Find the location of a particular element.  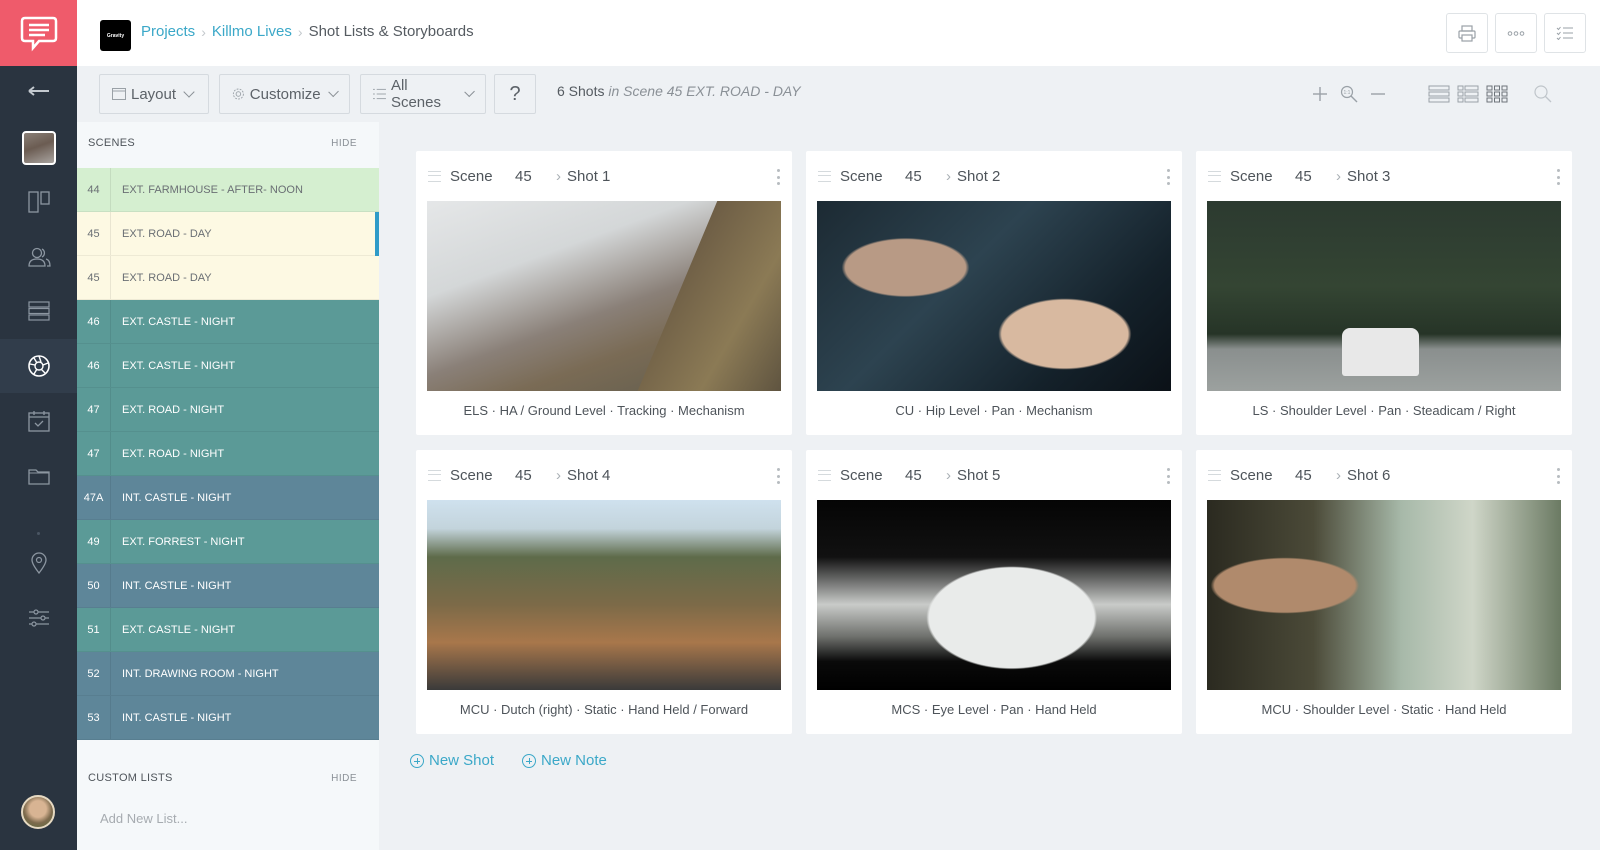

scene-row: 44 EXT. FARMHOUSE - AFTER- NOON is located at coordinates (228, 190).